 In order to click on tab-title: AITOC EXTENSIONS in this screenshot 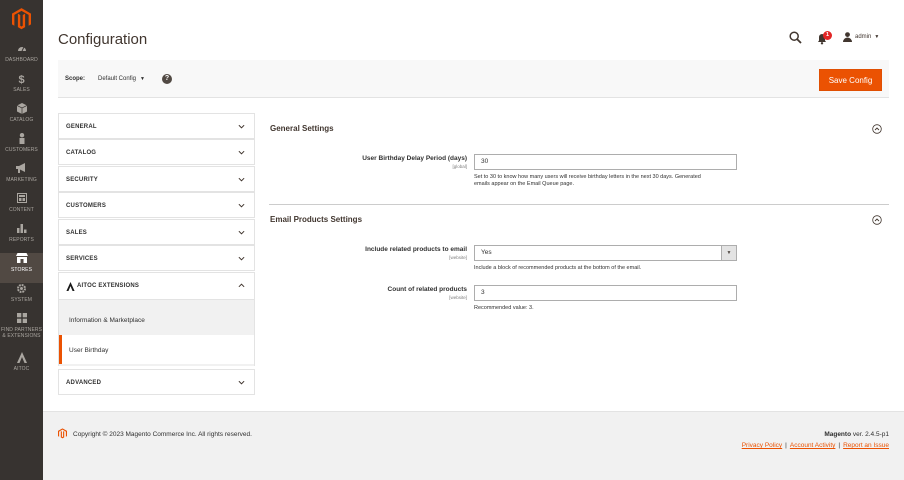, I will do `click(108, 286)`.